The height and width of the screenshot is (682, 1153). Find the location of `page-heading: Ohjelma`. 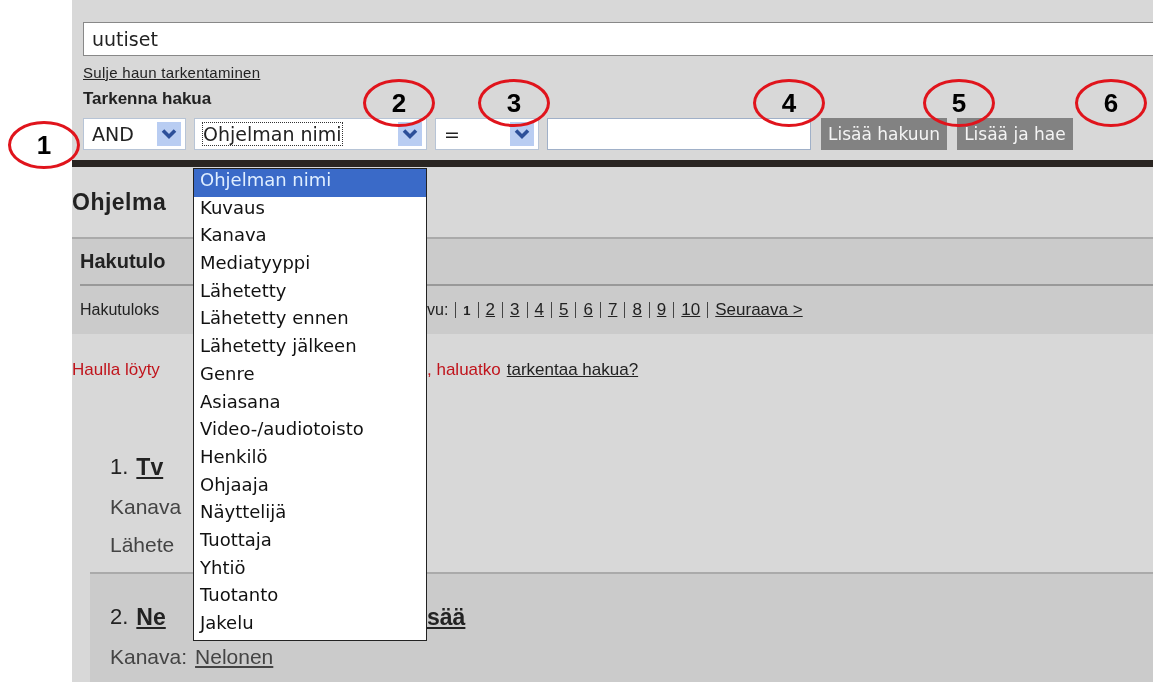

page-heading: Ohjelma is located at coordinates (119, 202).